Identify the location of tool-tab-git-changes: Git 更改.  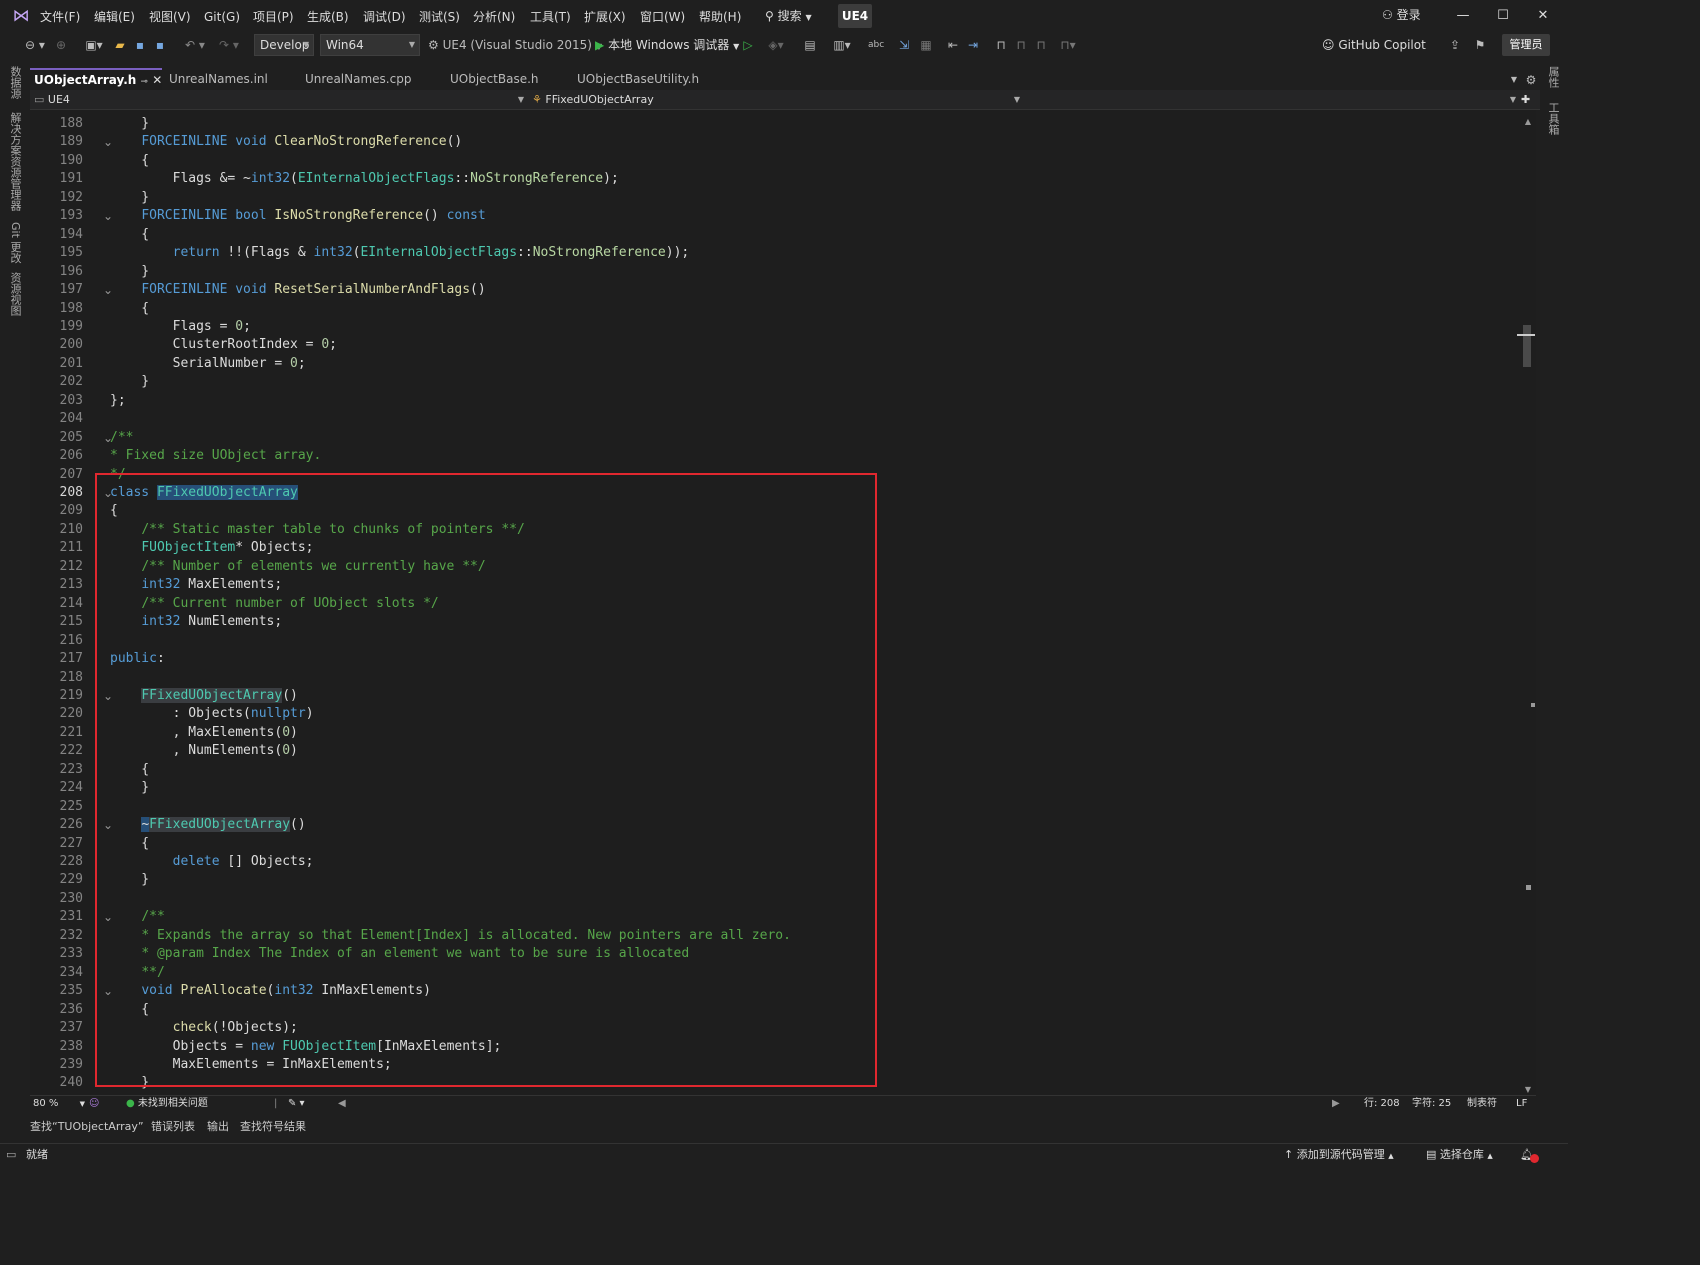
(15, 242).